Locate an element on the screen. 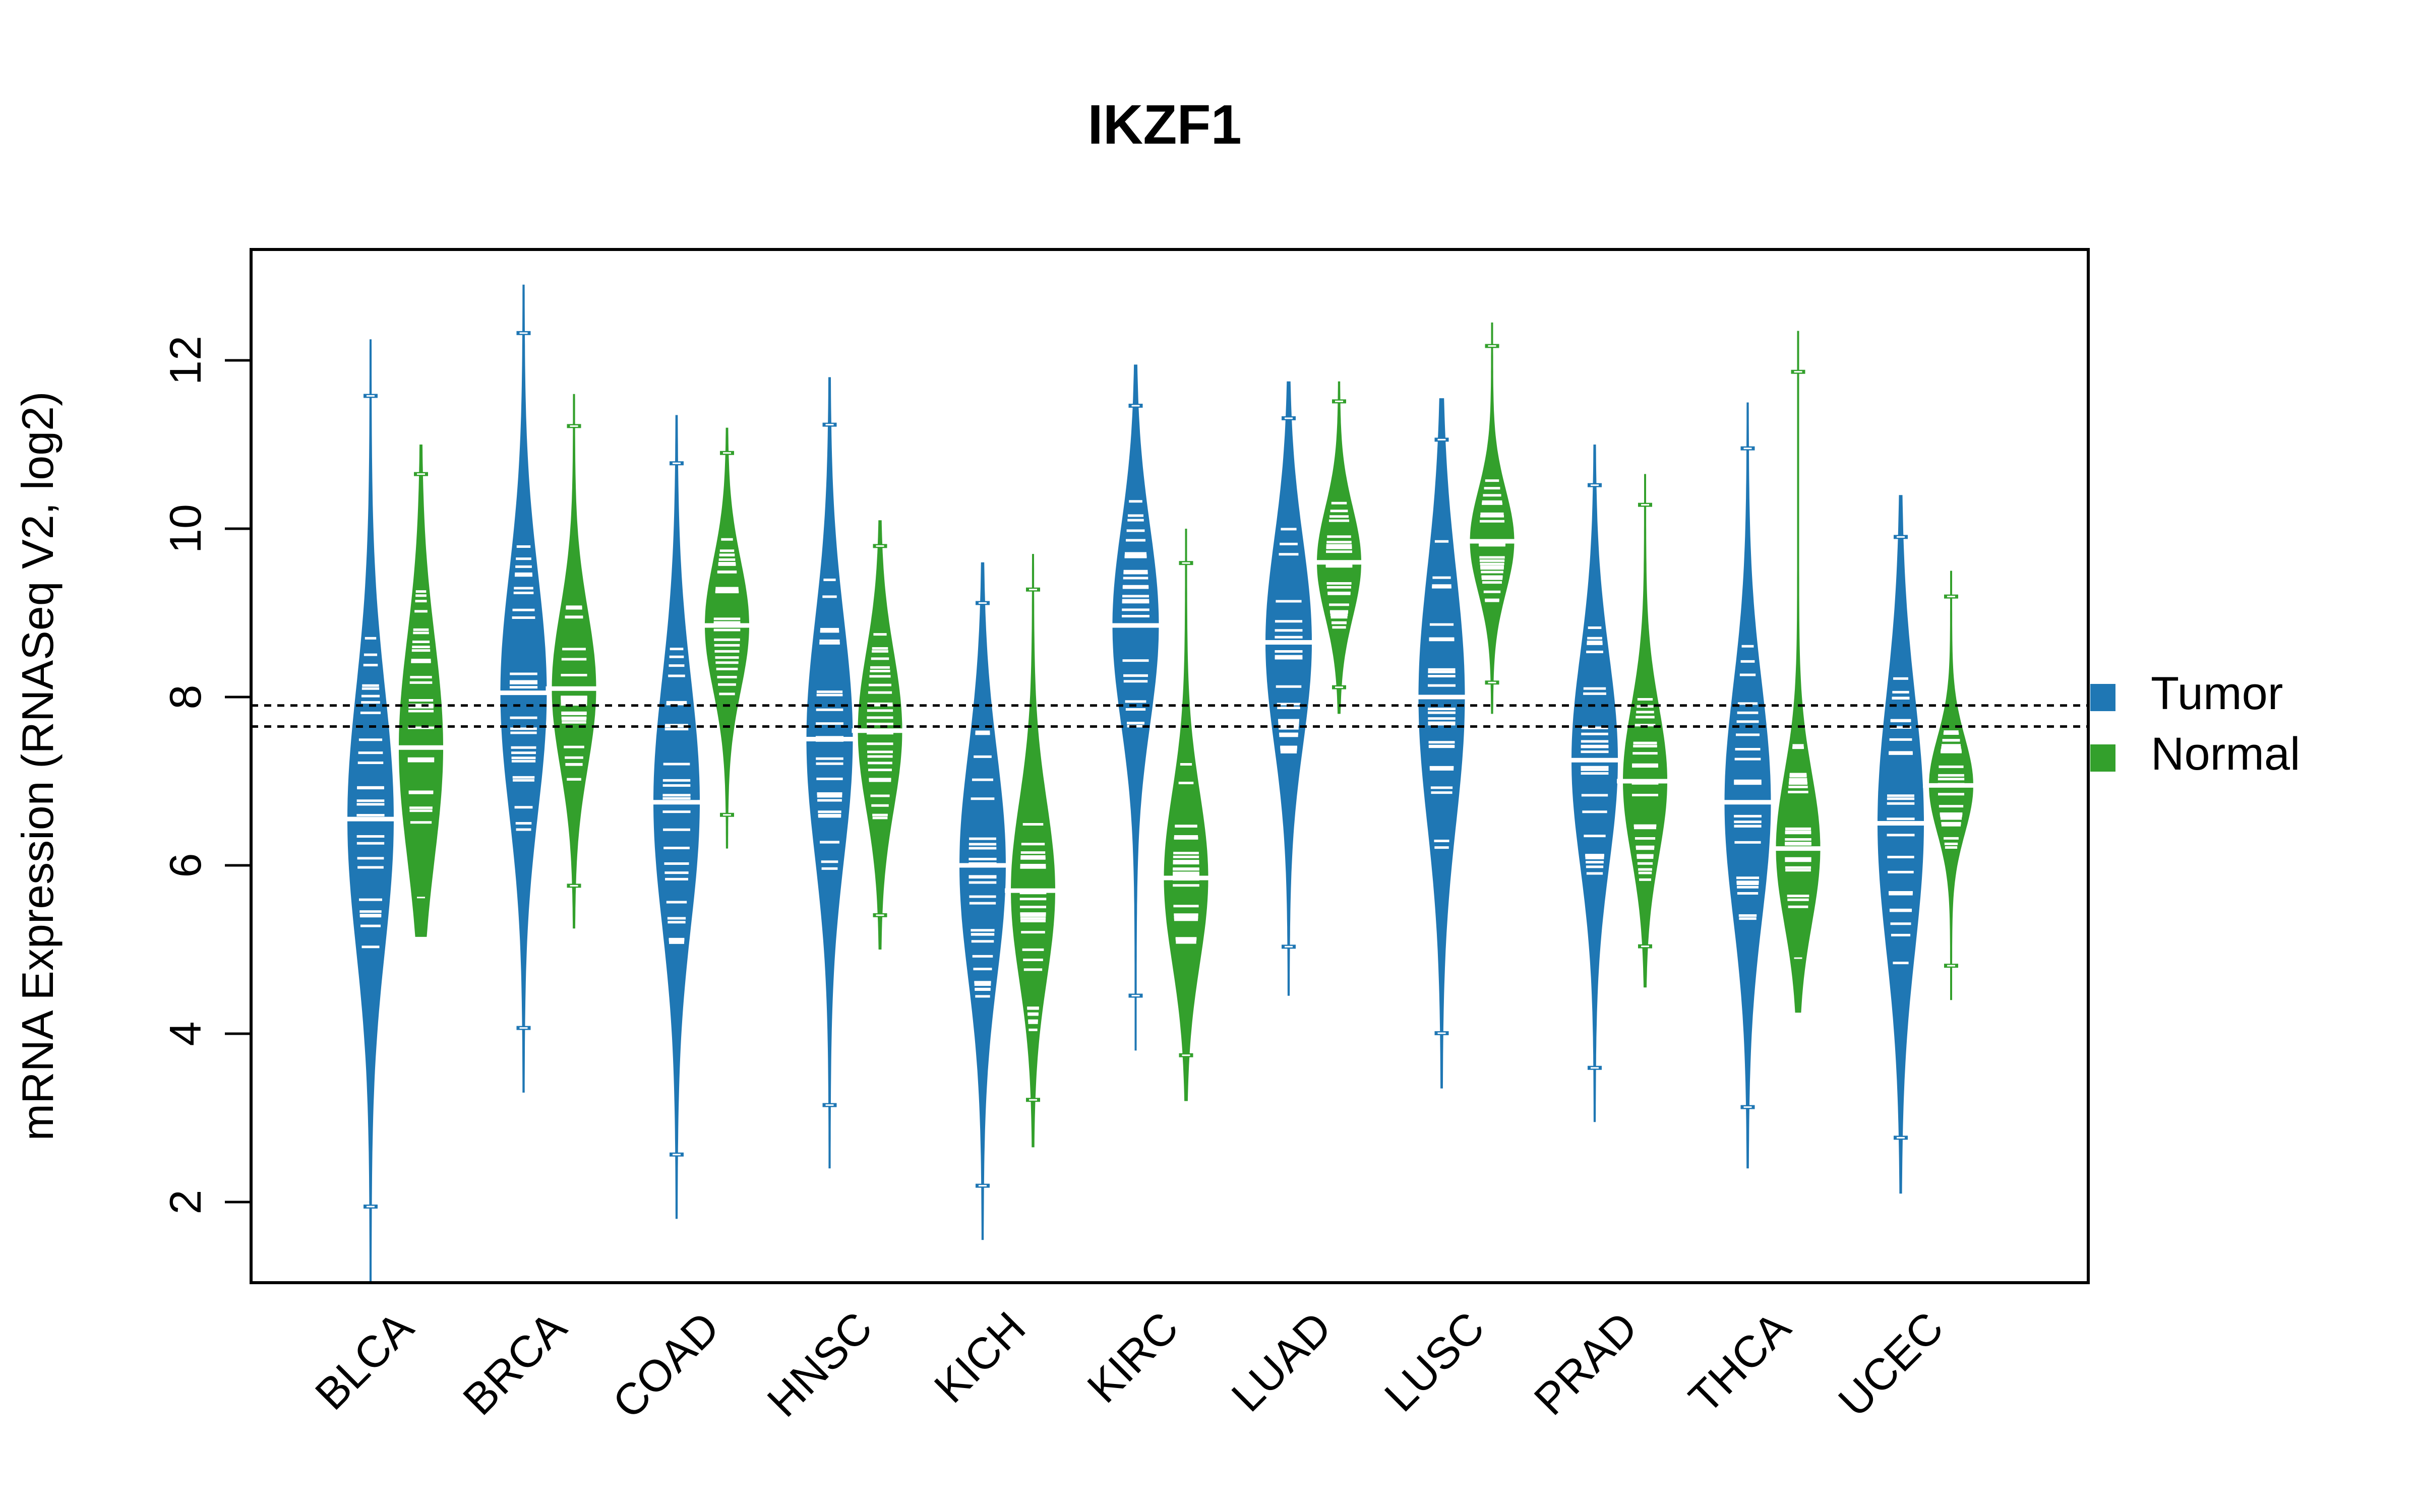 Image resolution: width=2420 pixels, height=1512 pixels. violin-tumor-kich is located at coordinates (982, 901).